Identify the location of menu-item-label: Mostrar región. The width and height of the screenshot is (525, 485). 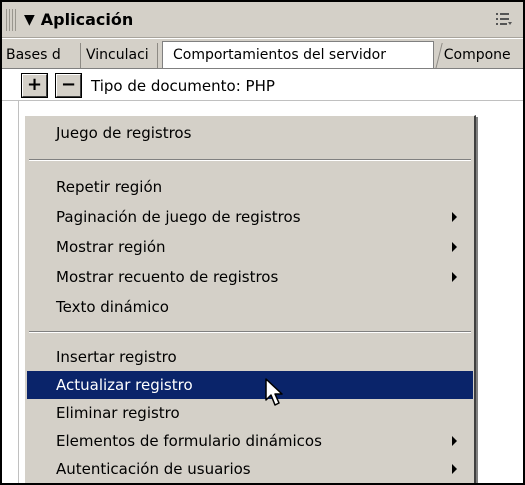
(111, 247).